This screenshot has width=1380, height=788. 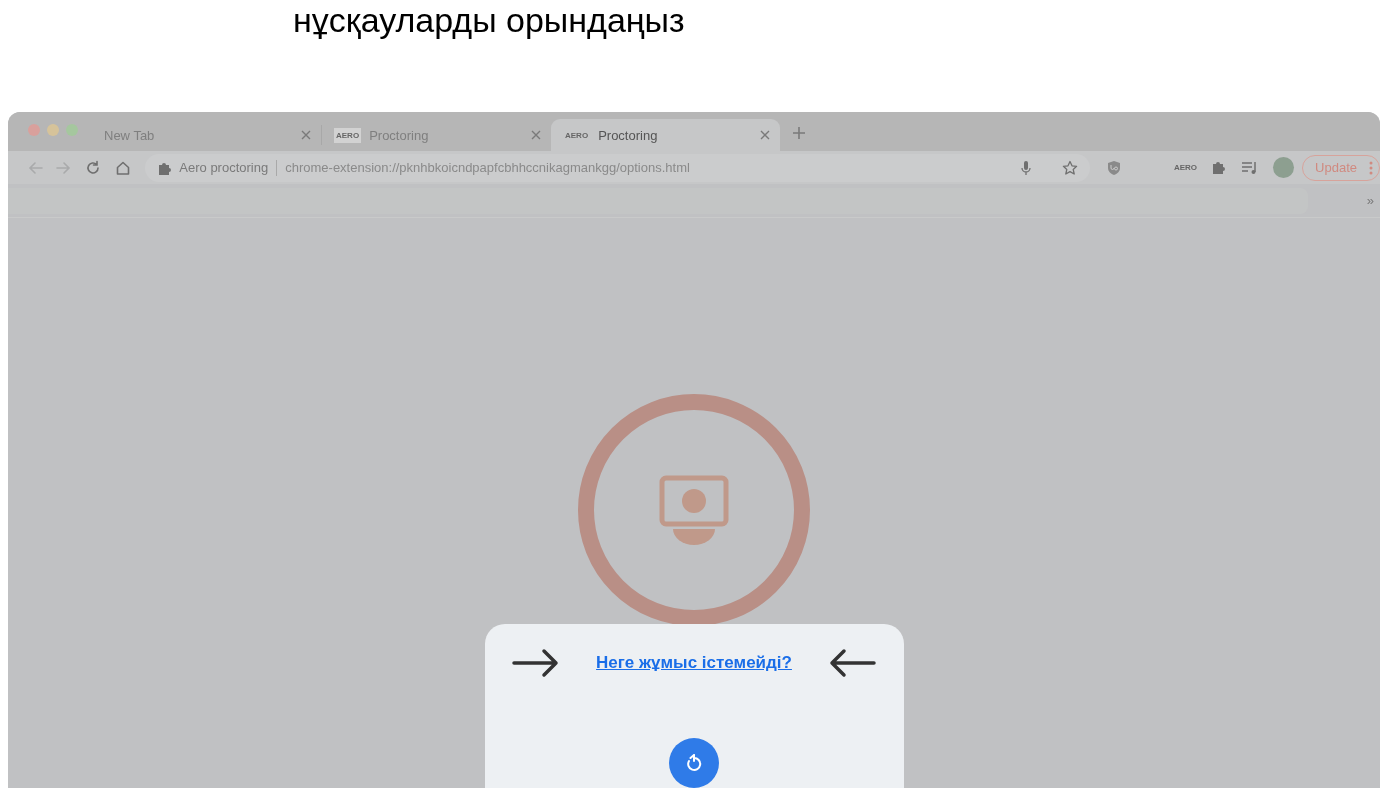 I want to click on microphone-icon, so click(x=1025, y=167).